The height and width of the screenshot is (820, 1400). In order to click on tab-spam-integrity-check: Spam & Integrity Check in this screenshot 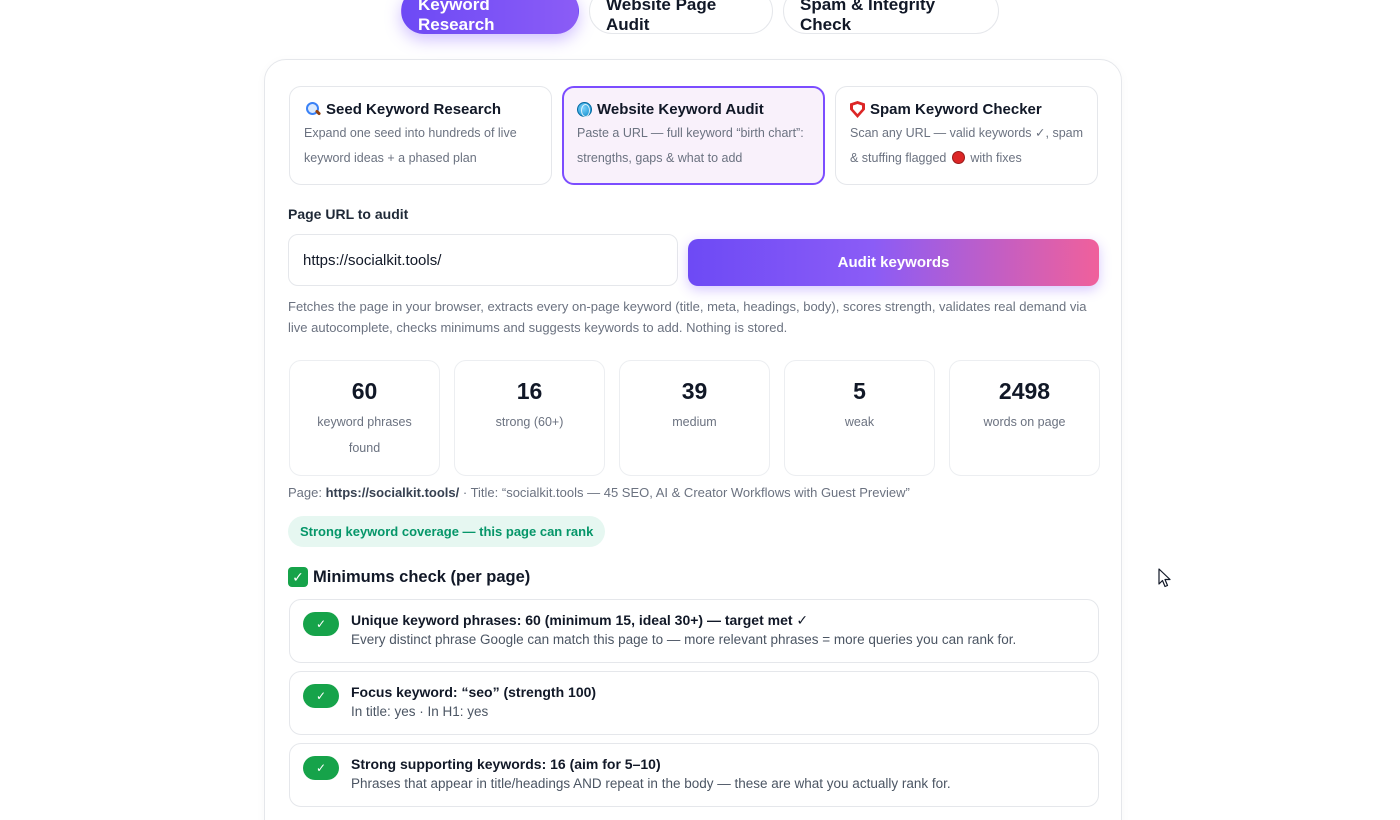, I will do `click(891, 17)`.